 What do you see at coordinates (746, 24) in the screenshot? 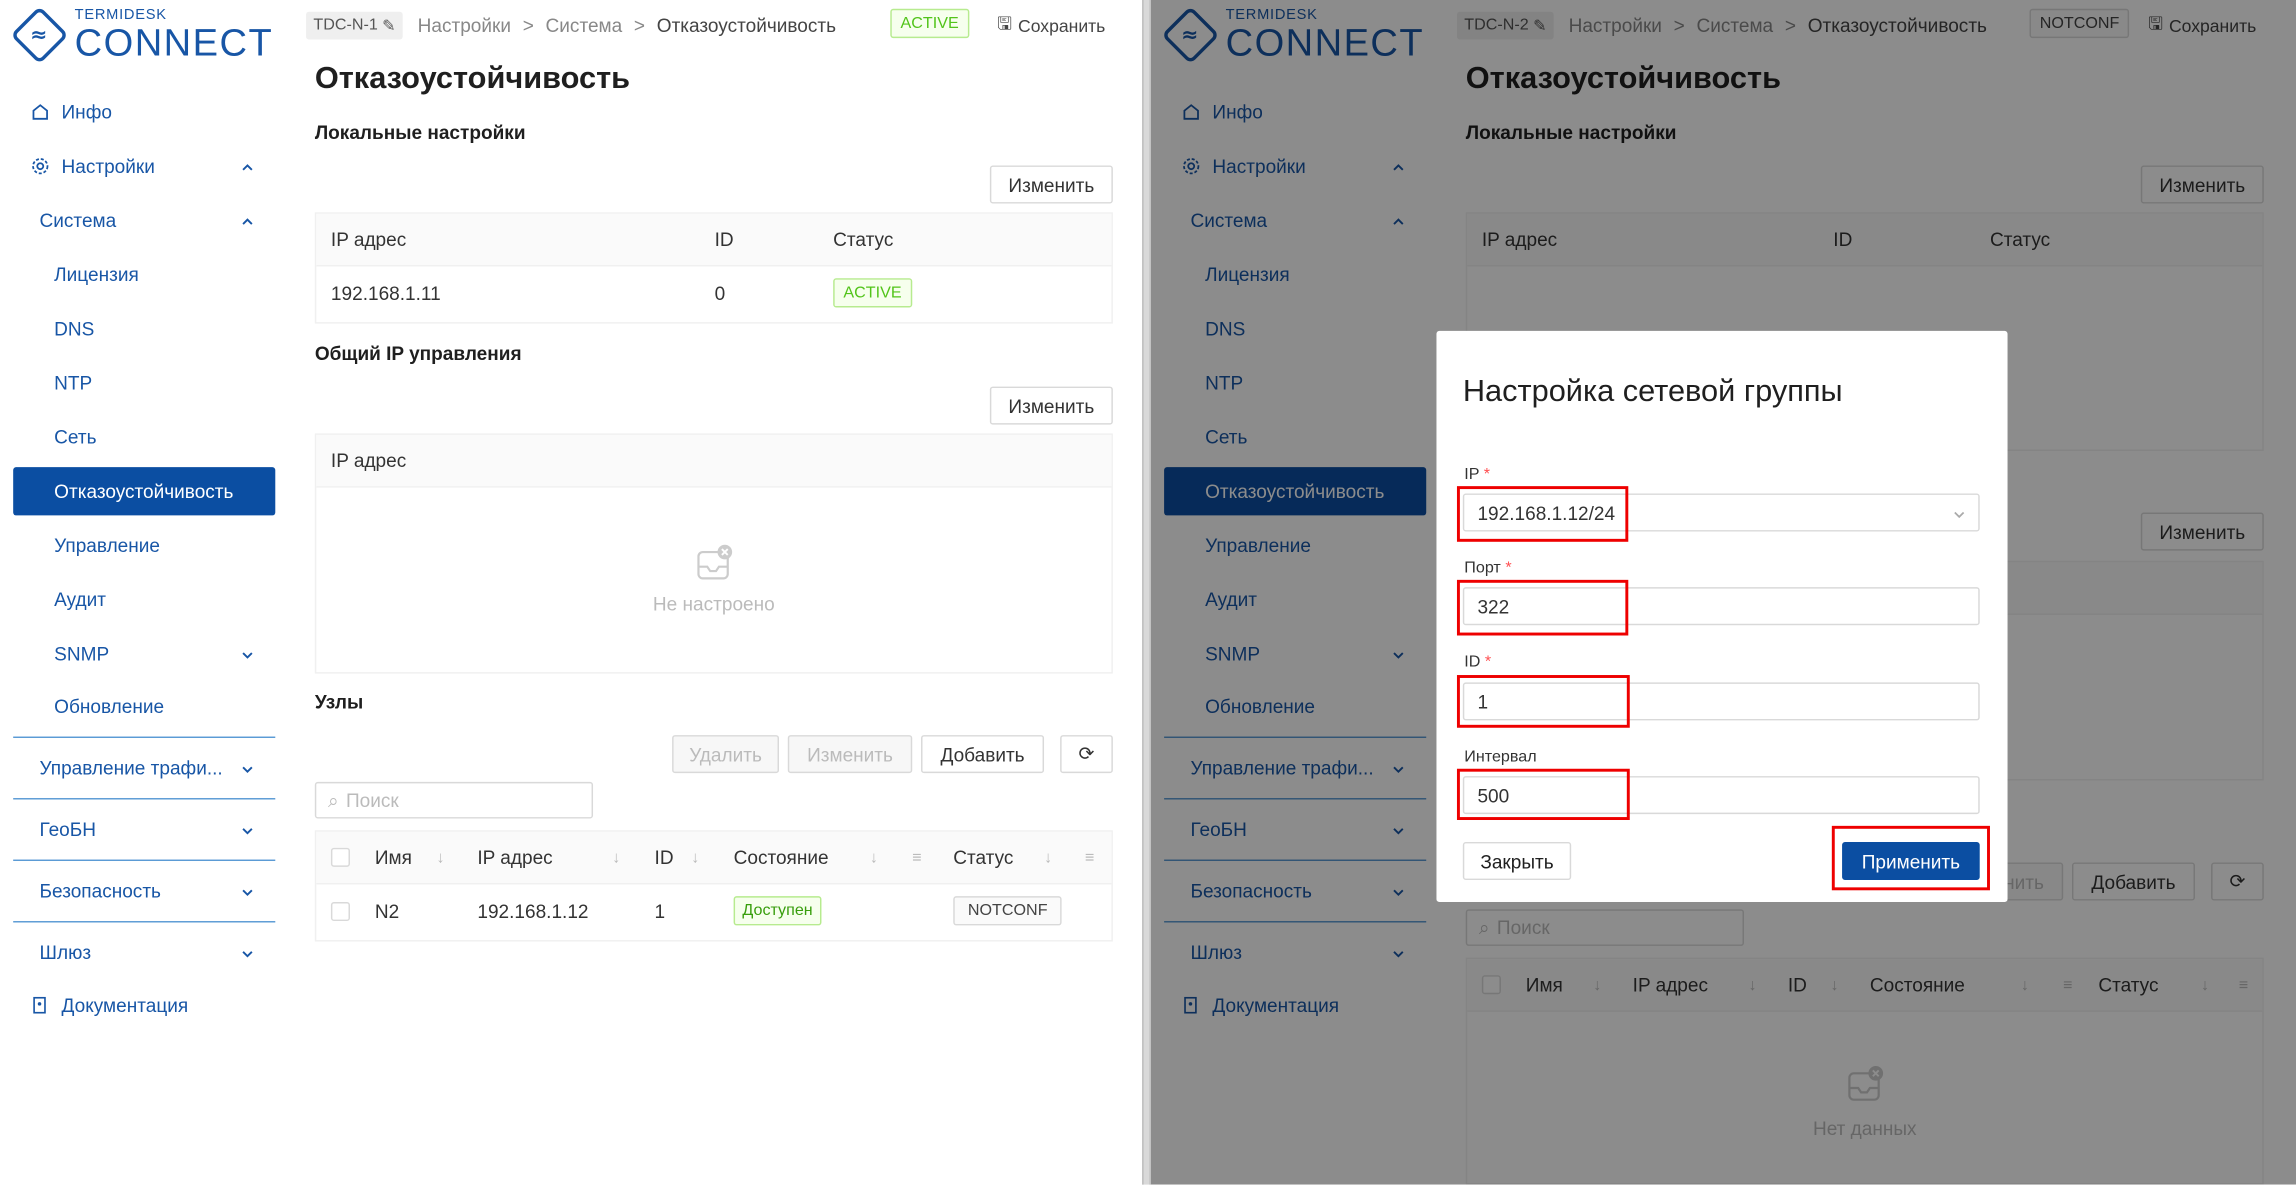
I see `breadcrumb-current: Отказоустойчивость` at bounding box center [746, 24].